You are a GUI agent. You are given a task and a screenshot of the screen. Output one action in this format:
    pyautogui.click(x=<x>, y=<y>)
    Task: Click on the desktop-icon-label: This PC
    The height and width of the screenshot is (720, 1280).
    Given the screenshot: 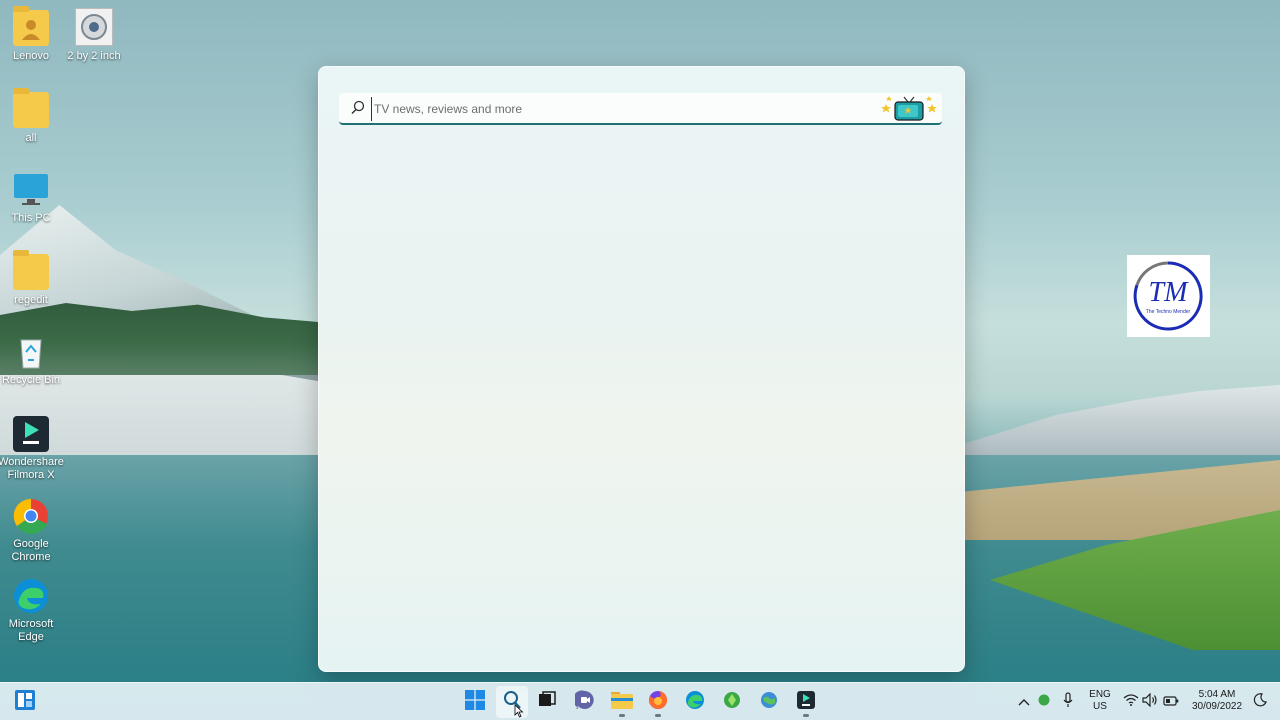 What is the action you would take?
    pyautogui.click(x=31, y=218)
    